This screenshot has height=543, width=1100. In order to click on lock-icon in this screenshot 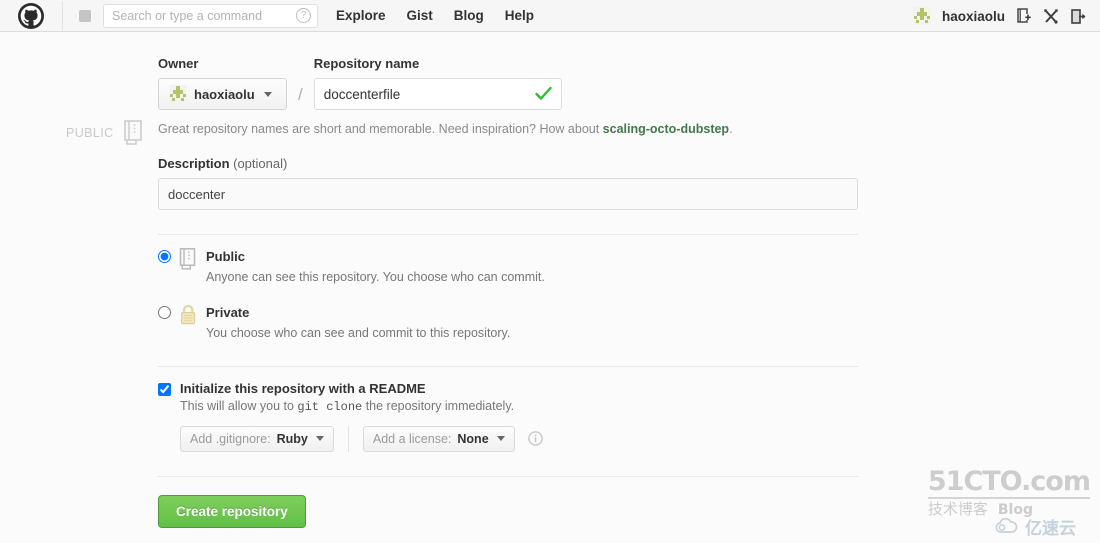, I will do `click(188, 315)`.